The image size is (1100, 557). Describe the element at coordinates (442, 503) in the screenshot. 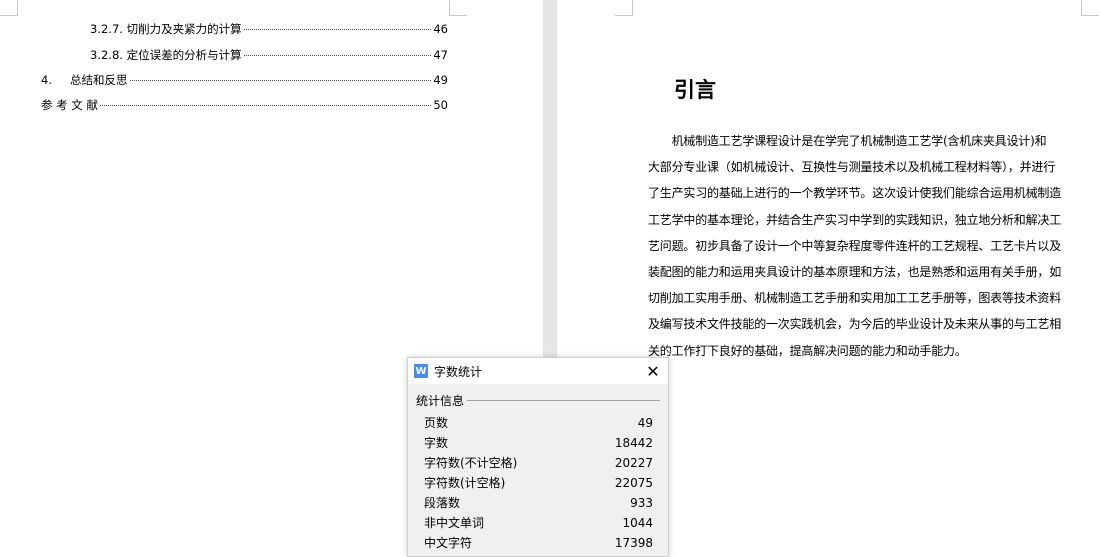

I see `stat-label: 段落数` at that location.